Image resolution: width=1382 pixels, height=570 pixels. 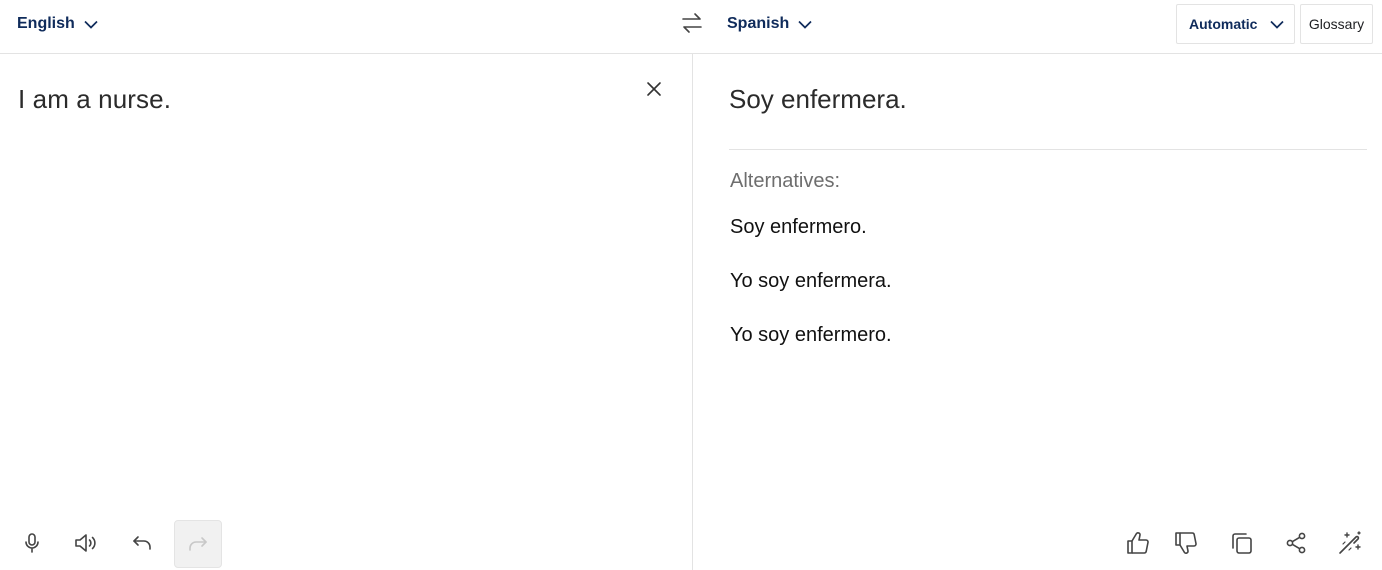 I want to click on undo-icon, so click(x=142, y=543).